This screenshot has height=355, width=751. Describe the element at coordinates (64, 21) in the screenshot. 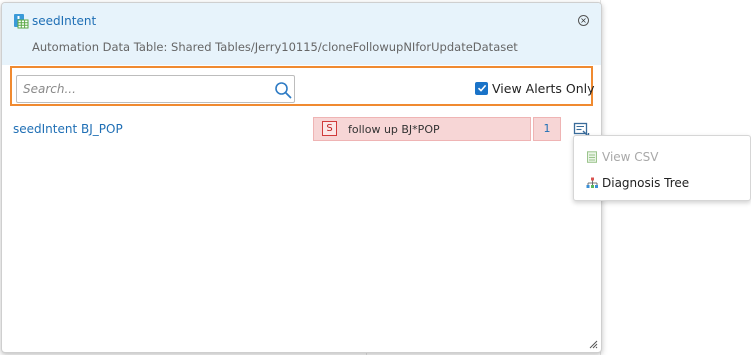

I see `popup-title: seedIntent` at that location.